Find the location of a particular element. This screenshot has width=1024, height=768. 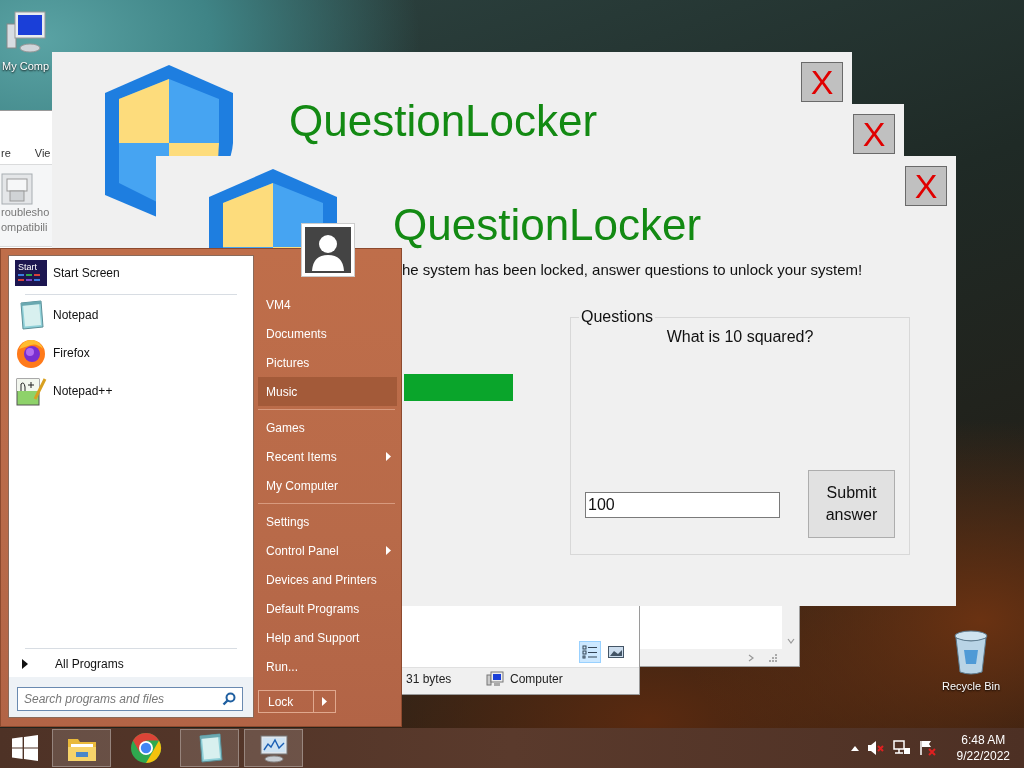

status-text: 31 bytes is located at coordinates (429, 678).